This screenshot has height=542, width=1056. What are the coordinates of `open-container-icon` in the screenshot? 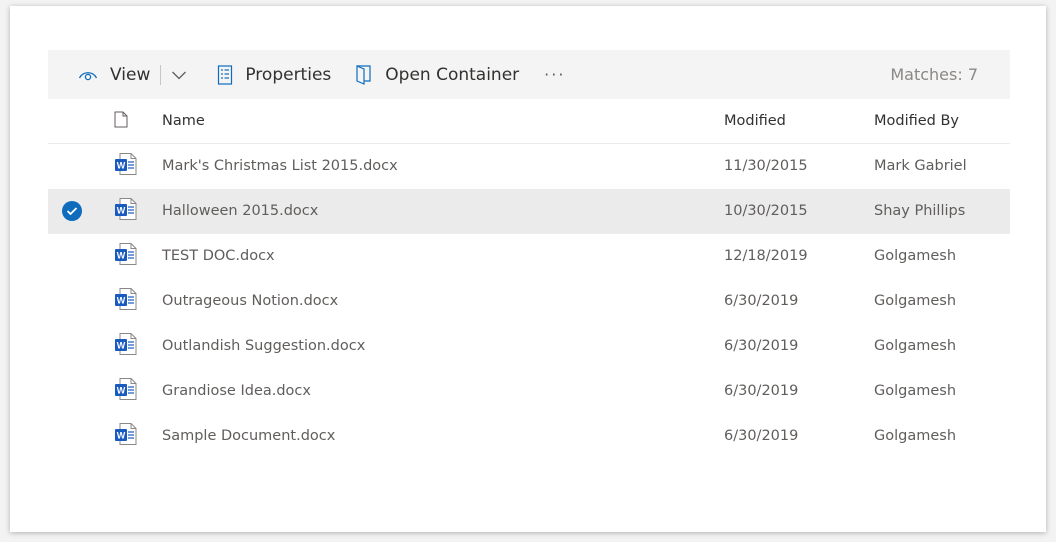 It's located at (364, 75).